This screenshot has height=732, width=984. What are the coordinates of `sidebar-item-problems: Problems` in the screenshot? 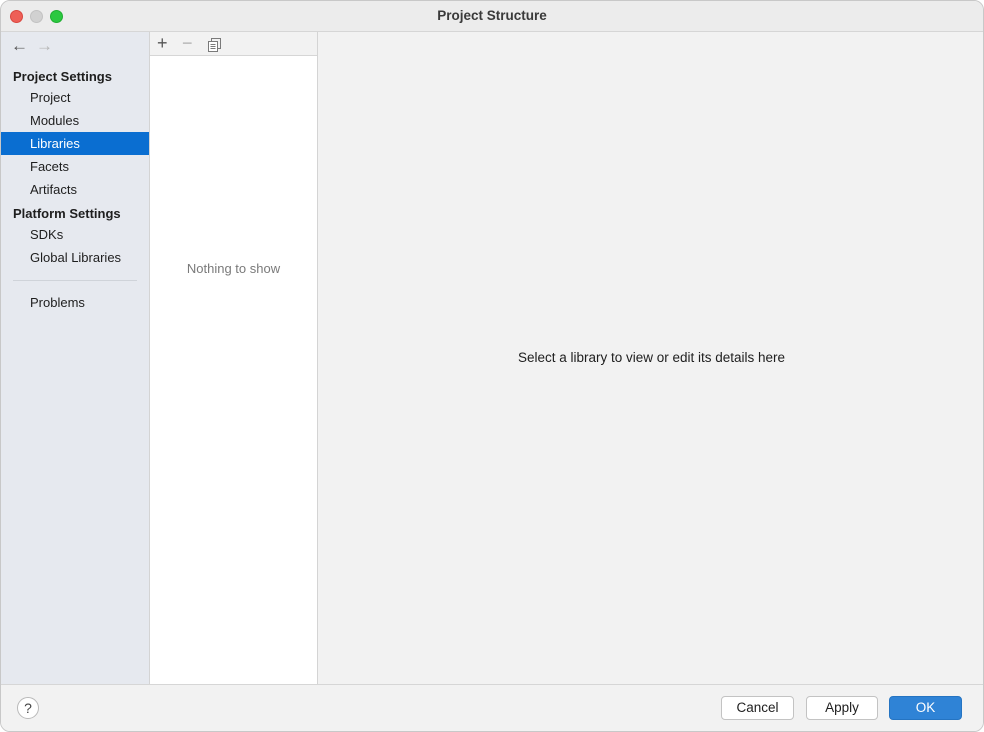 It's located at (75, 302).